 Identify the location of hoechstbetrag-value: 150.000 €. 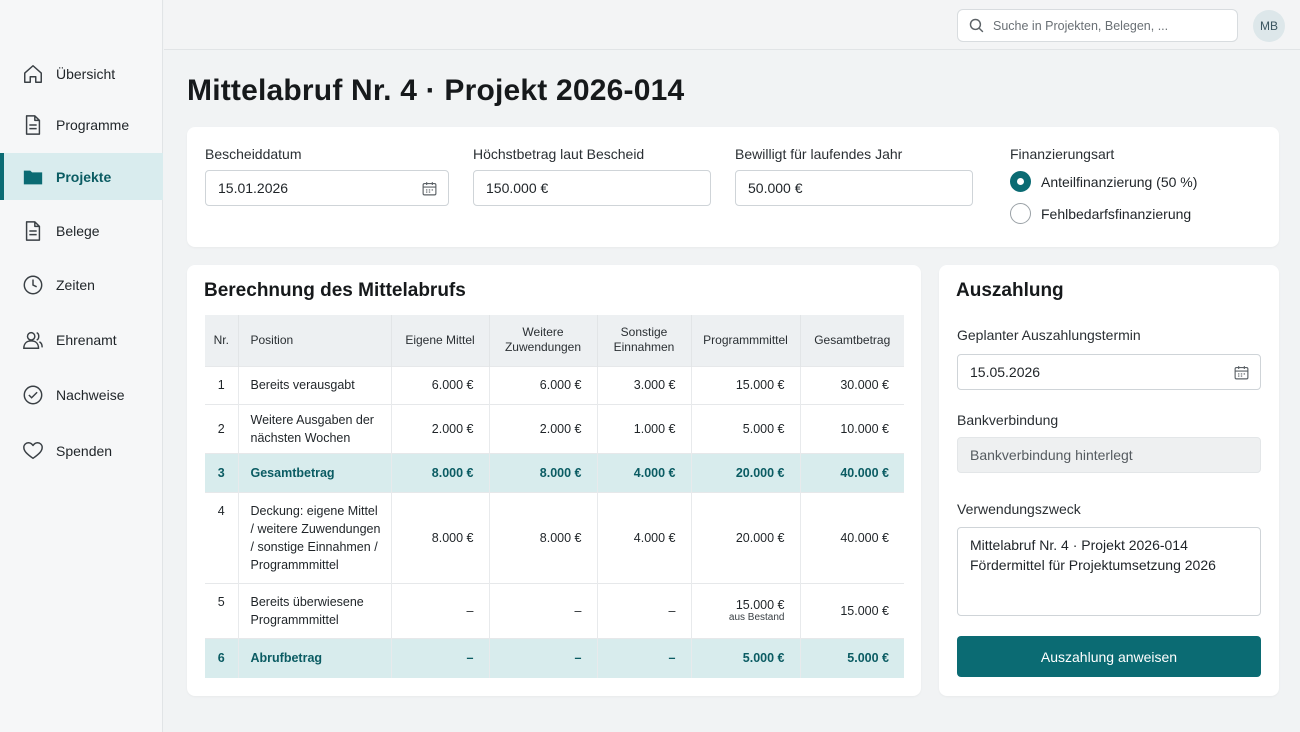
(517, 188).